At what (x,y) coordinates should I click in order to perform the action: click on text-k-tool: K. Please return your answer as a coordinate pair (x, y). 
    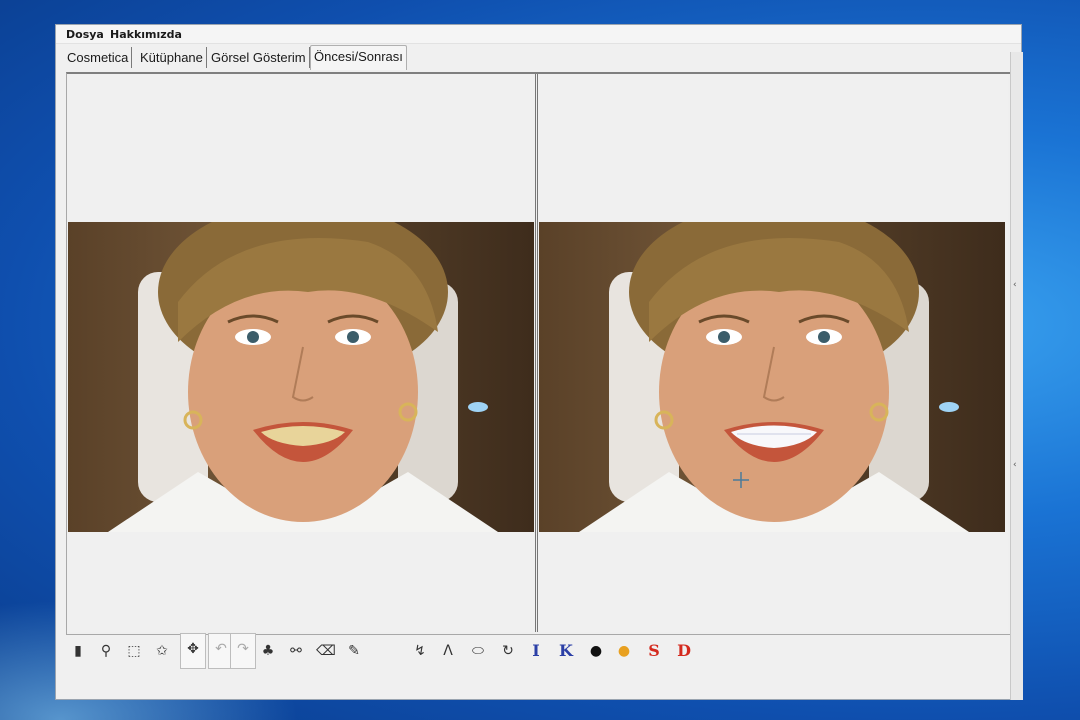
    Looking at the image, I should click on (566, 651).